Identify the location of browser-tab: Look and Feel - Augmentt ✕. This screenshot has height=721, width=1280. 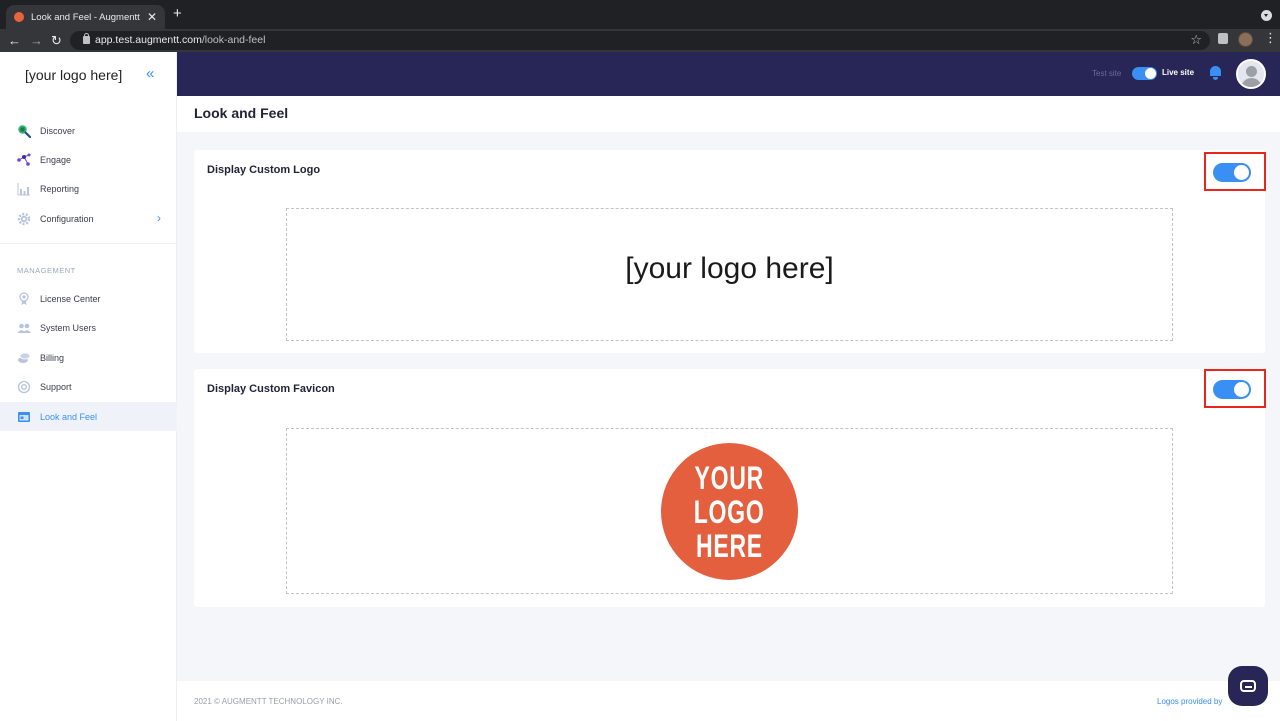
(85, 17).